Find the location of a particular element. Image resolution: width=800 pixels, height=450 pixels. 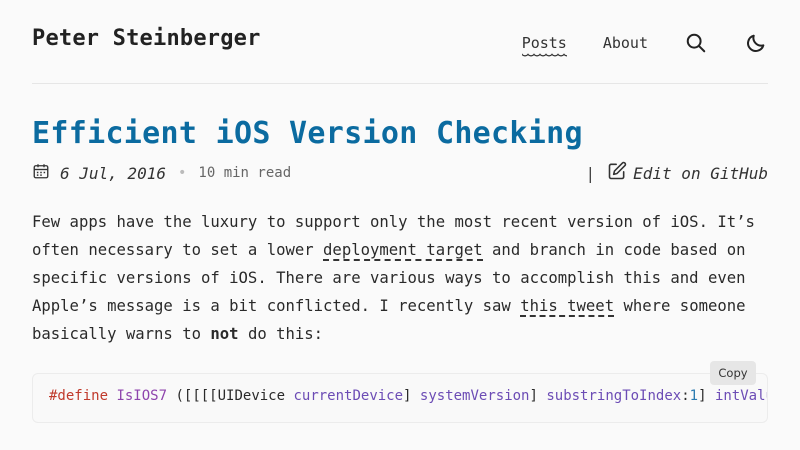

post-title: Efficient iOS Version Checking is located at coordinates (307, 133).